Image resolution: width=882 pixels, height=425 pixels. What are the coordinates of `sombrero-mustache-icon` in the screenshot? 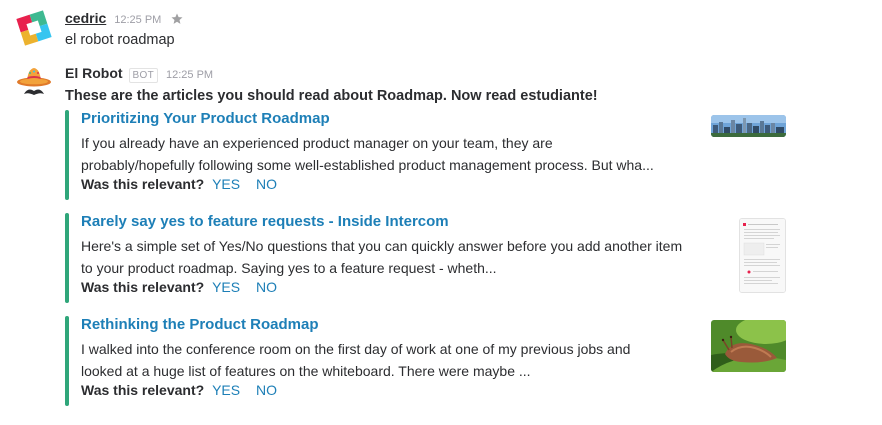 It's located at (34, 83).